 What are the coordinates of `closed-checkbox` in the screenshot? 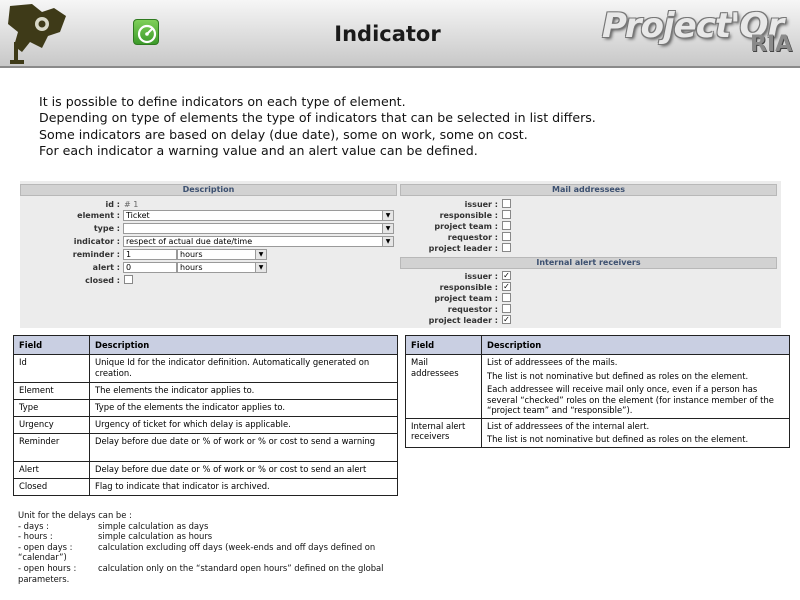 It's located at (128, 279).